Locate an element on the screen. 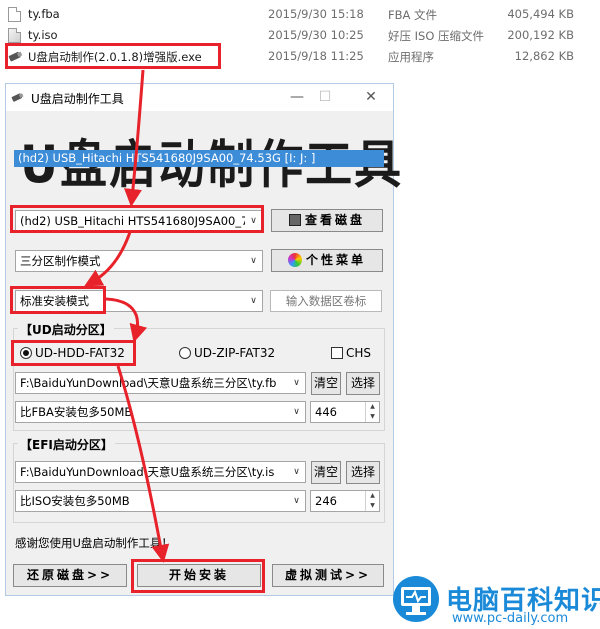 This screenshot has height=629, width=600. file-name: U盘启动制作(2.0.1.8)增强版.exe is located at coordinates (115, 57).